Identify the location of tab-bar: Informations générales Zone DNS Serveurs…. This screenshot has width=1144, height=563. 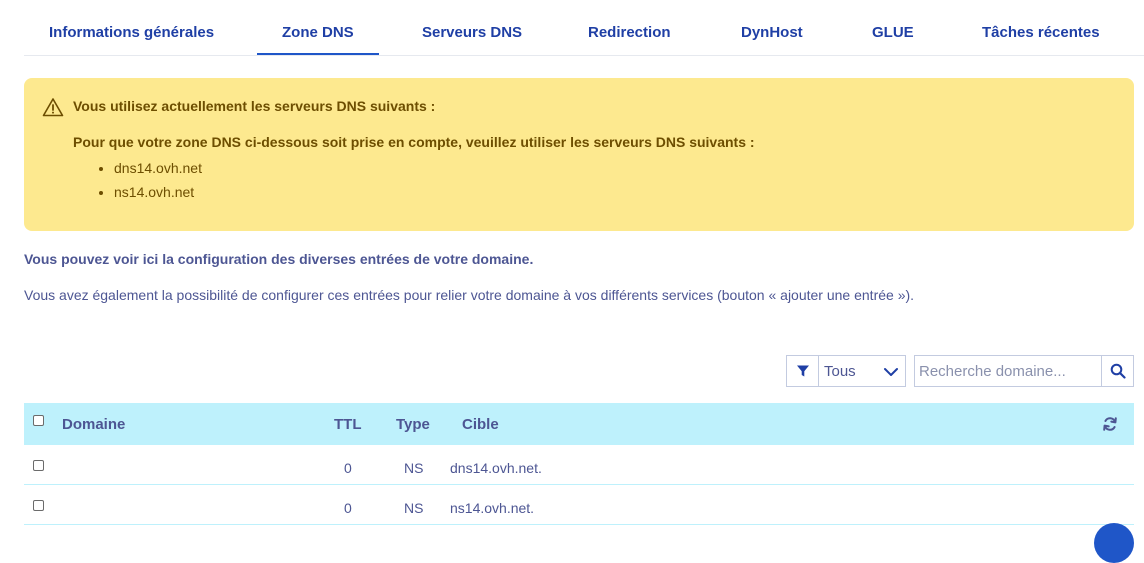
(584, 28).